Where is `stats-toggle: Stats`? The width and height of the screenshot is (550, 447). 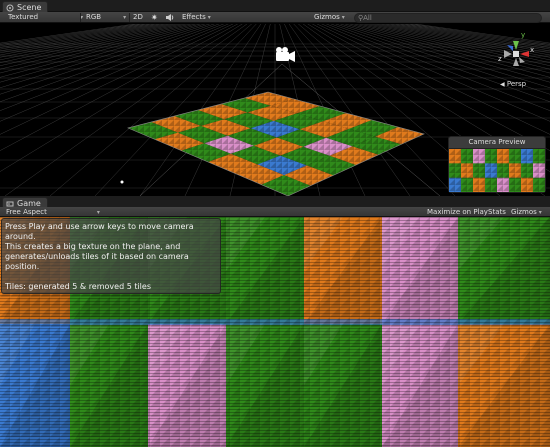
stats-toggle: Stats is located at coordinates (497, 212).